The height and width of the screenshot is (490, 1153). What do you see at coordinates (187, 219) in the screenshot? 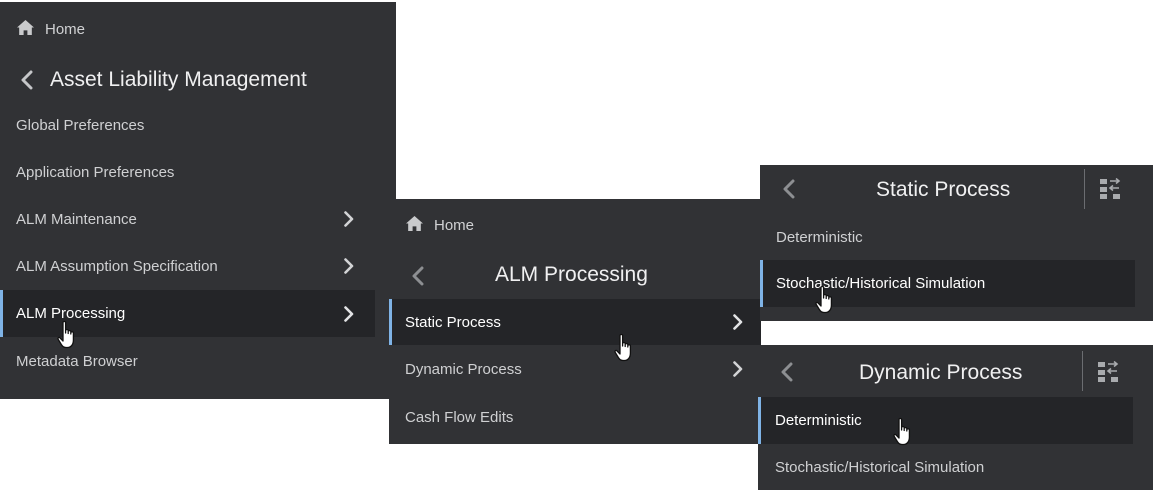
I see `menu-item-alm-maintenance: ALM Maintenance` at bounding box center [187, 219].